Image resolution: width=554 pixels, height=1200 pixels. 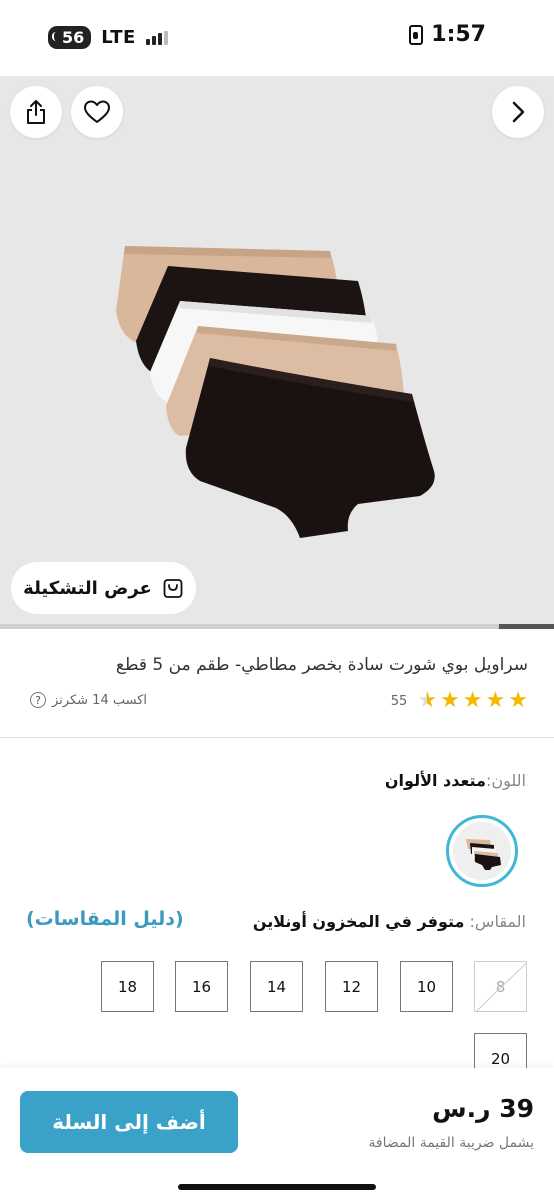 I want to click on size-selection-label: المقاس: متوفر في المخزون أونلاين, so click(x=389, y=921).